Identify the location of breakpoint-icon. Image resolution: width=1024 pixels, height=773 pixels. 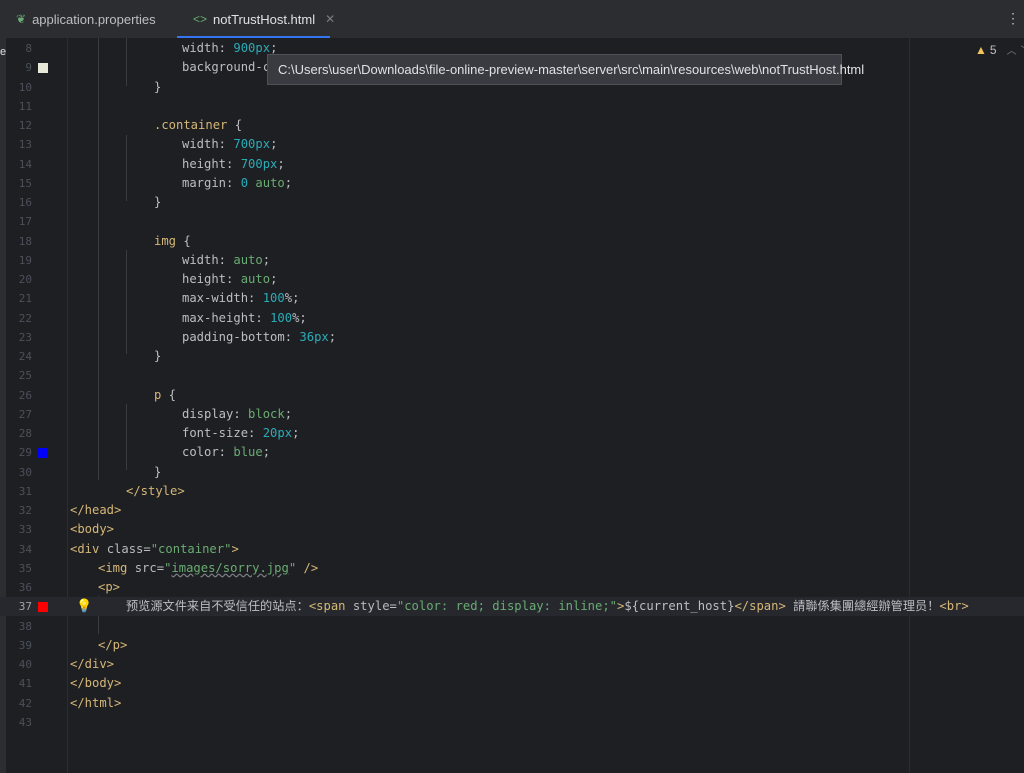
(43, 607).